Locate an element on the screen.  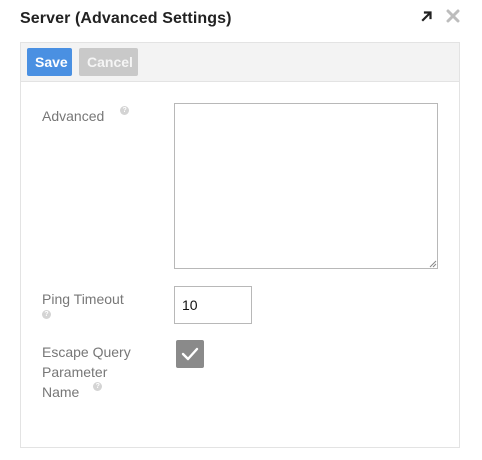
escape-query-label-line3: Name is located at coordinates (61, 392).